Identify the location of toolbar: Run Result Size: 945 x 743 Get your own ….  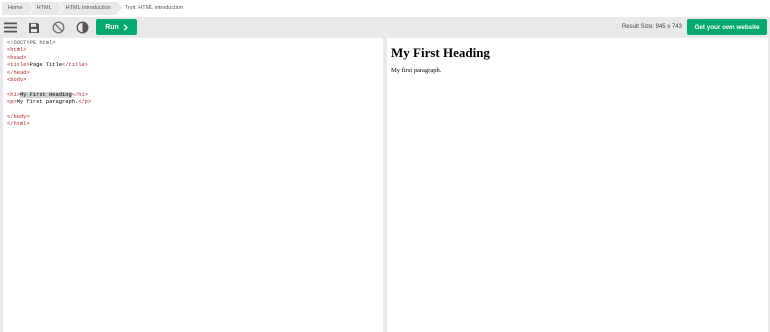
(385, 27).